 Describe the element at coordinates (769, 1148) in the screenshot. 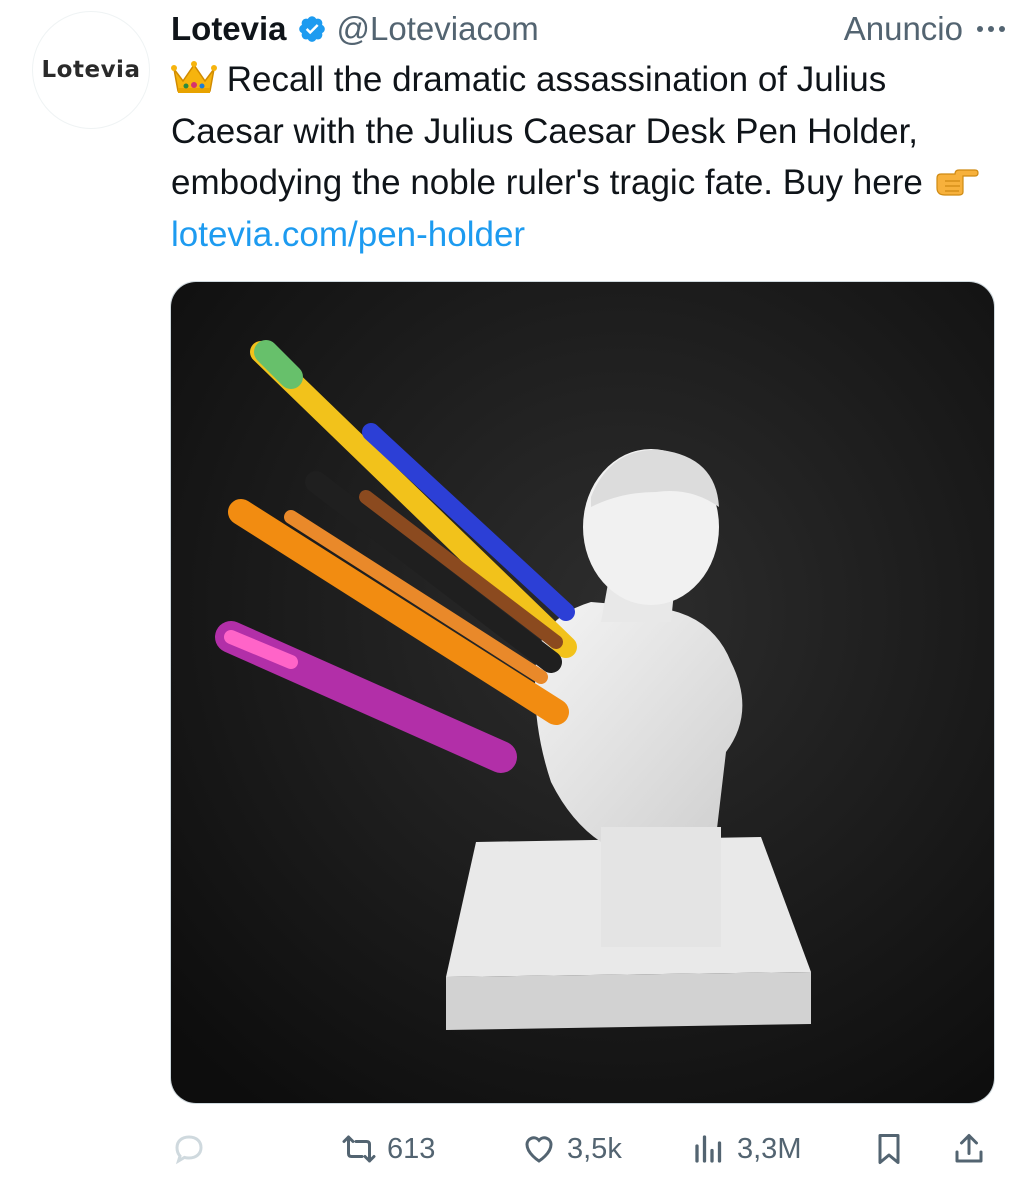

I see `views-count: 3,3M` at that location.